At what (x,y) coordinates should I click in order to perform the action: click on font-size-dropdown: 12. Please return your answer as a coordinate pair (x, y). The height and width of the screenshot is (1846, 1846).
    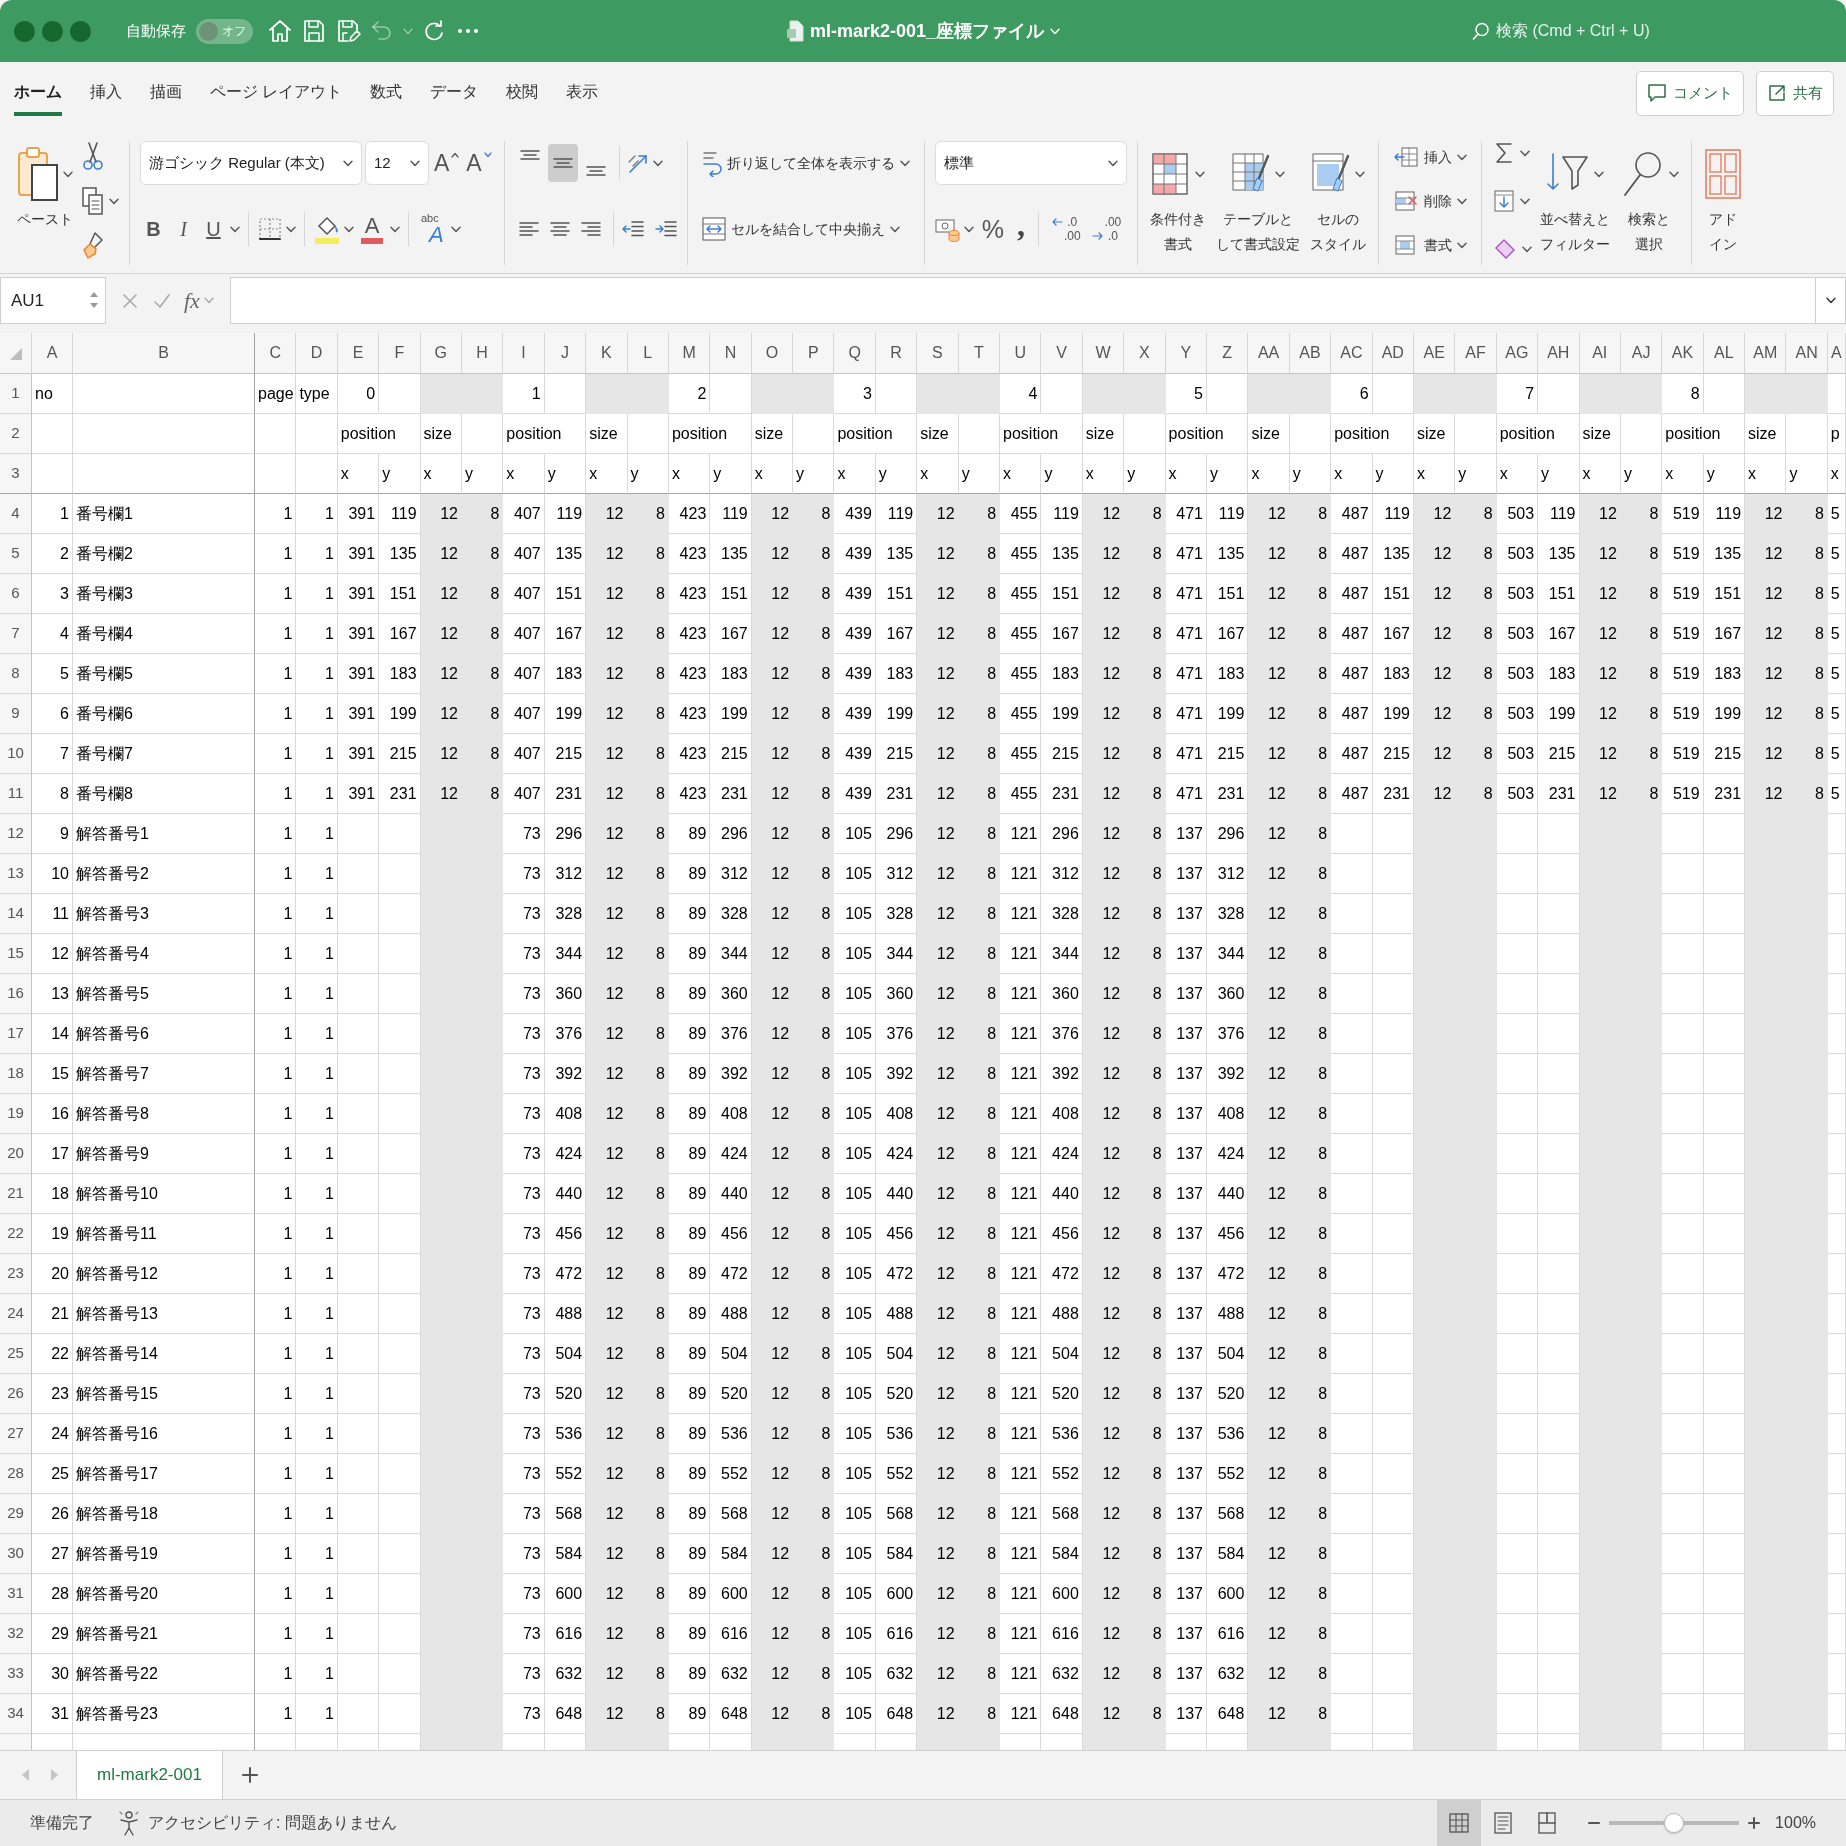
    Looking at the image, I should click on (397, 163).